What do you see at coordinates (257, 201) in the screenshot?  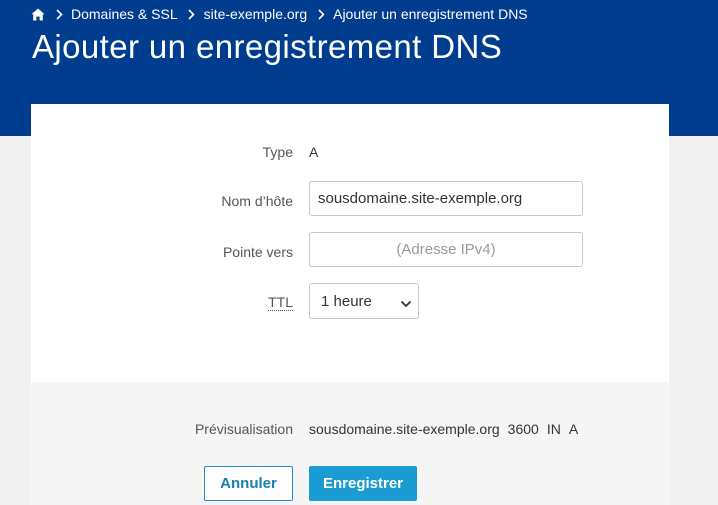 I see `hostname-label: Nom d’hôte` at bounding box center [257, 201].